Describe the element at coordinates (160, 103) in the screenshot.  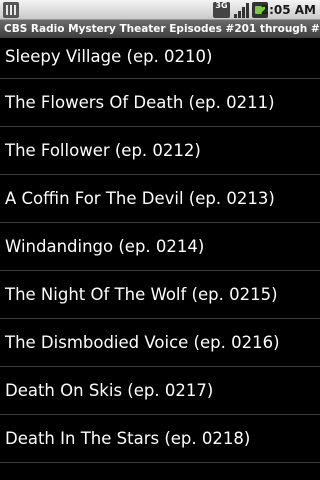
I see `list-item: The Flowers Of Death (ep. 0211)` at that location.